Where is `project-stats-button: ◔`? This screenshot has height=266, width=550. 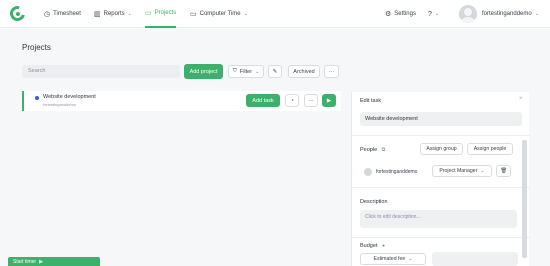 project-stats-button: ◔ is located at coordinates (292, 100).